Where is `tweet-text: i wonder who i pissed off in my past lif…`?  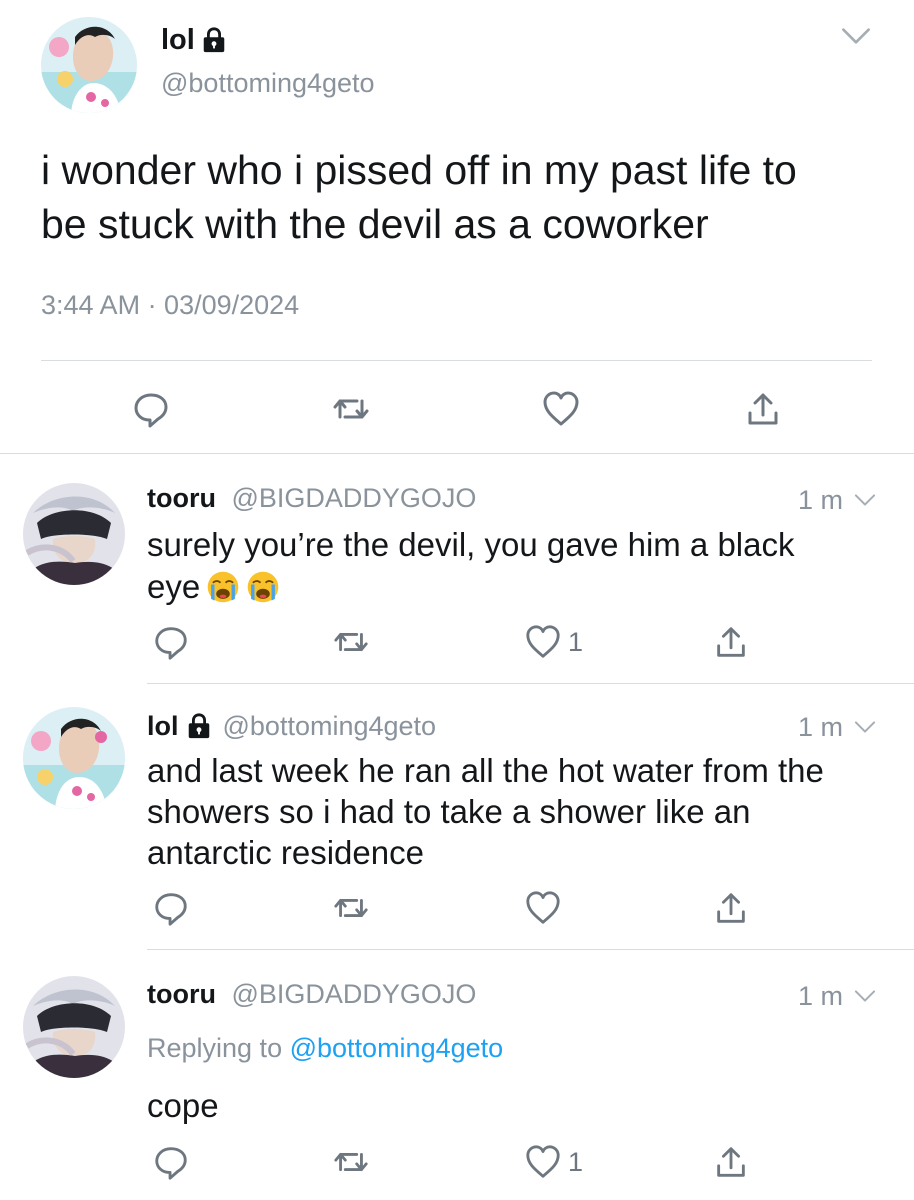
tweet-text: i wonder who i pissed off in my past lif… is located at coordinates (419, 197).